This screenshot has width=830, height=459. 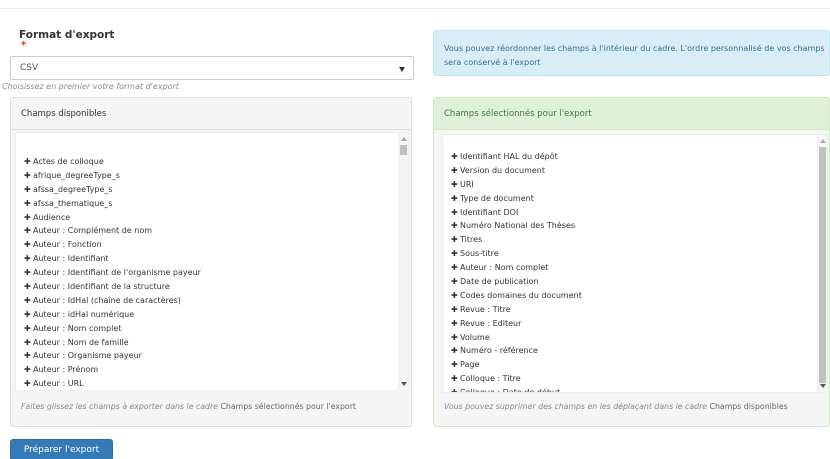 I want to click on format-select: CSV, so click(x=212, y=68).